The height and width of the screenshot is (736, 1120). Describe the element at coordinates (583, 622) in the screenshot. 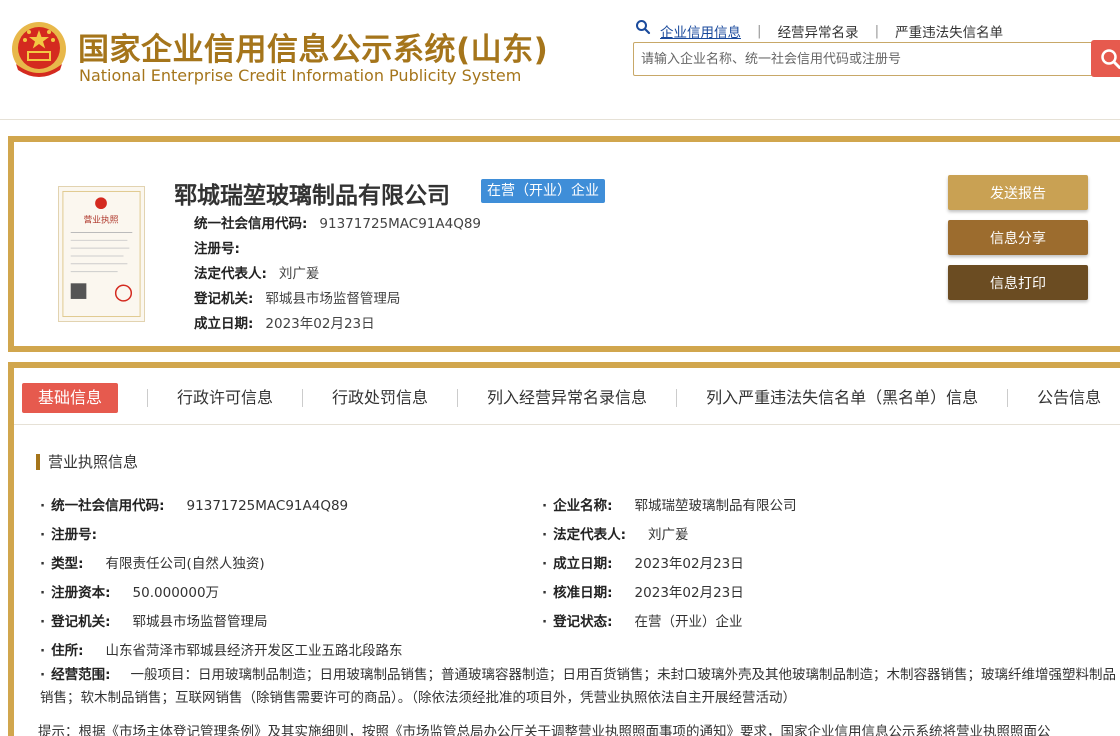

I see `field-label: 登记状态:` at that location.